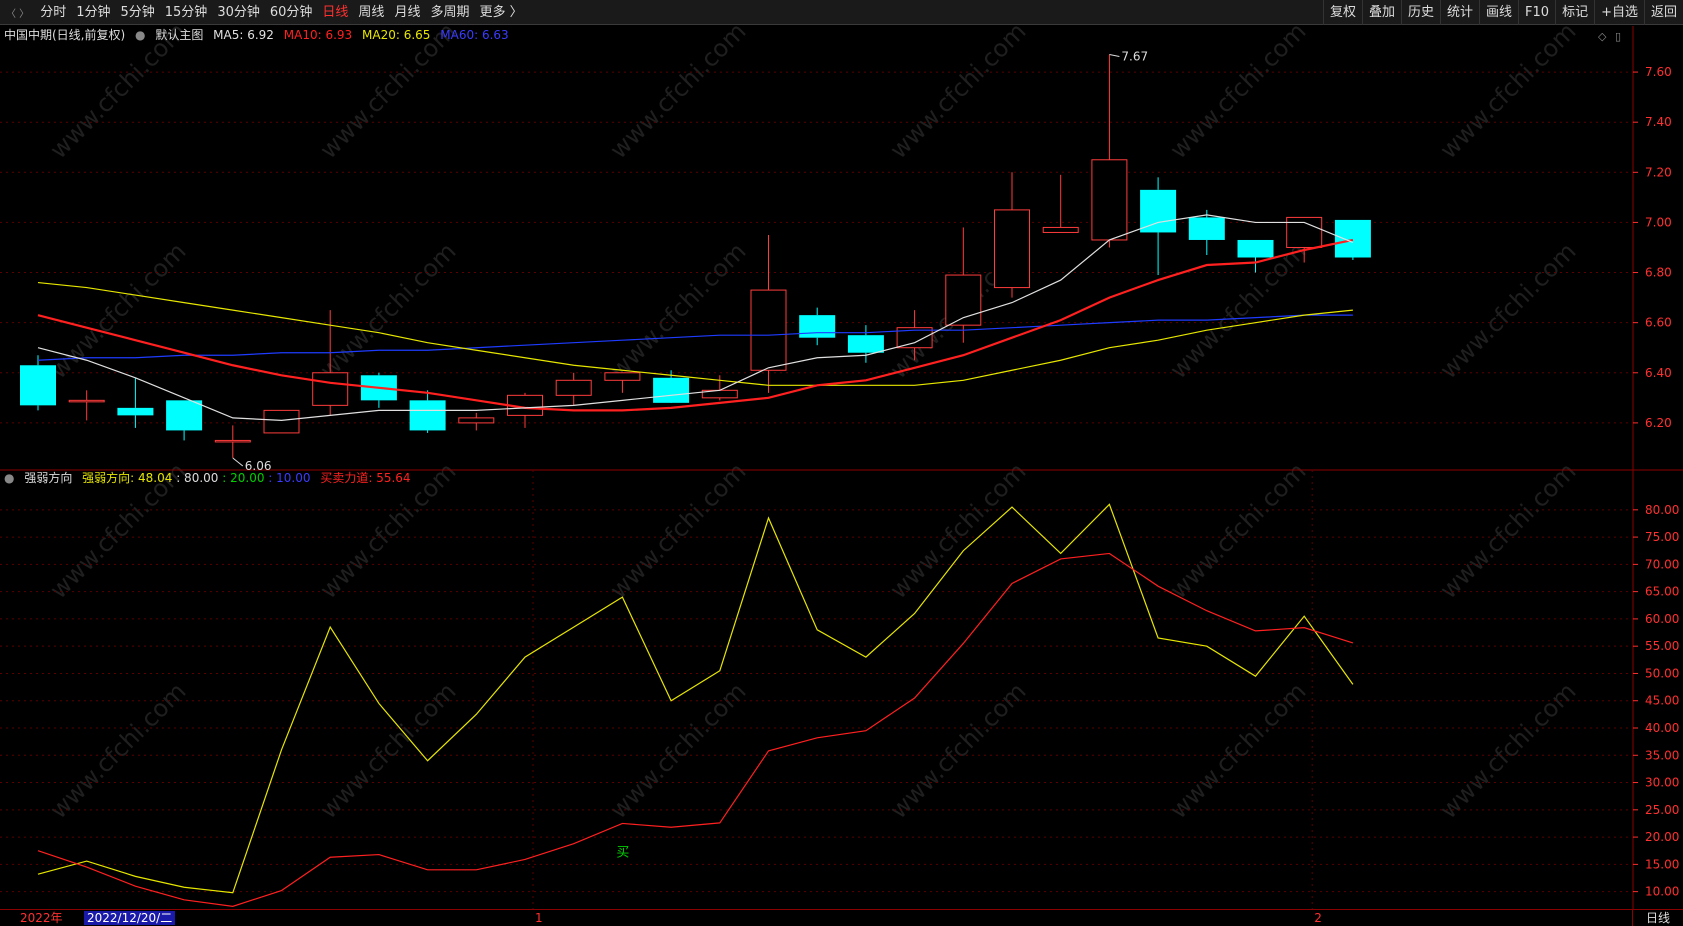  I want to click on indicator-axis-label: 45.00, so click(1662, 701).